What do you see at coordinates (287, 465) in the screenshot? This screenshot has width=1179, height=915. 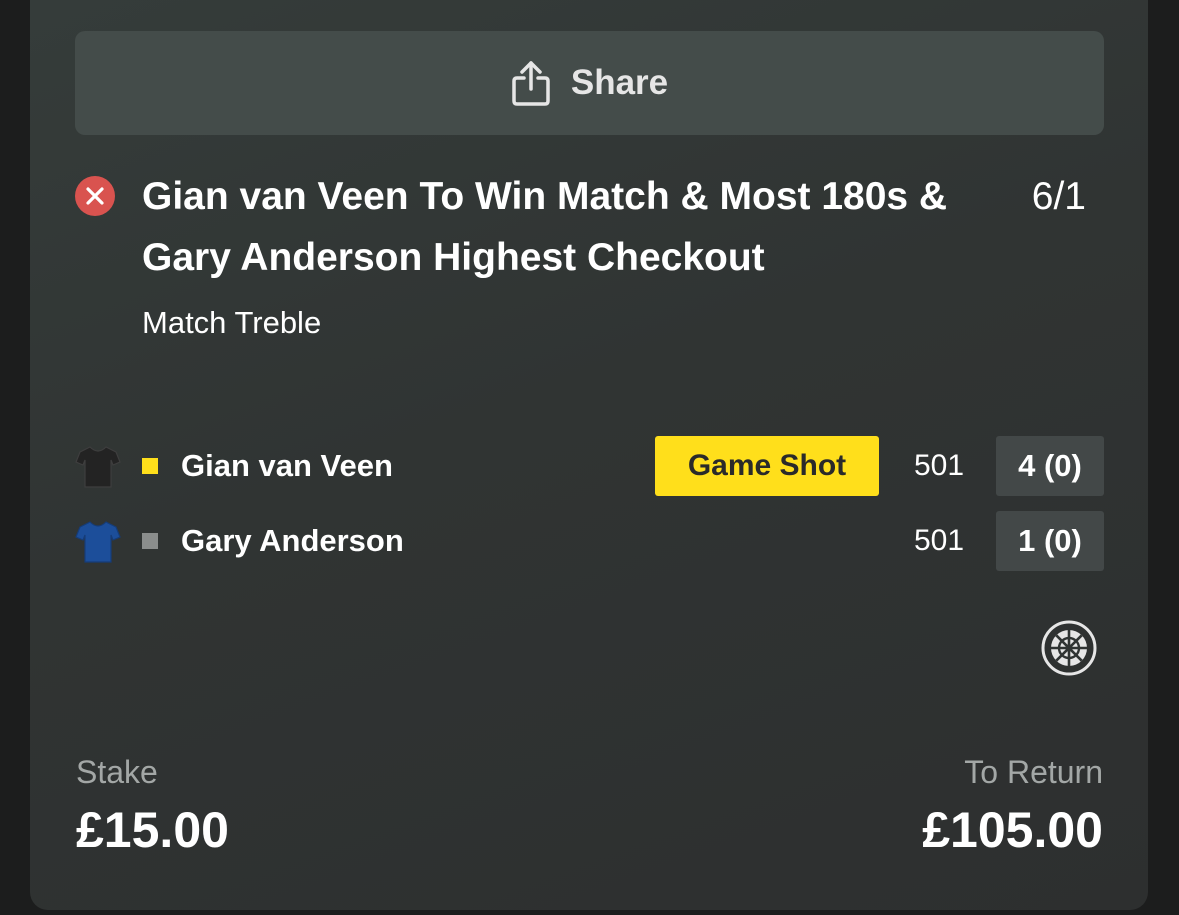 I see `player-name: Gian van Veen` at bounding box center [287, 465].